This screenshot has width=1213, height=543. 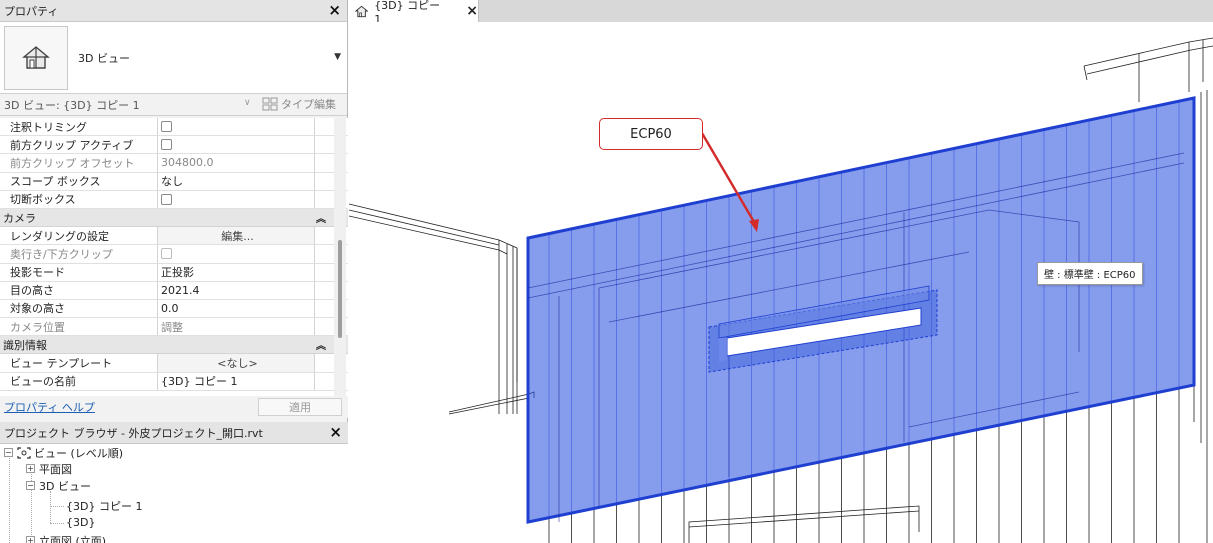 I want to click on property-row: ビューの名前 {3D} コピー 1, so click(x=174, y=381).